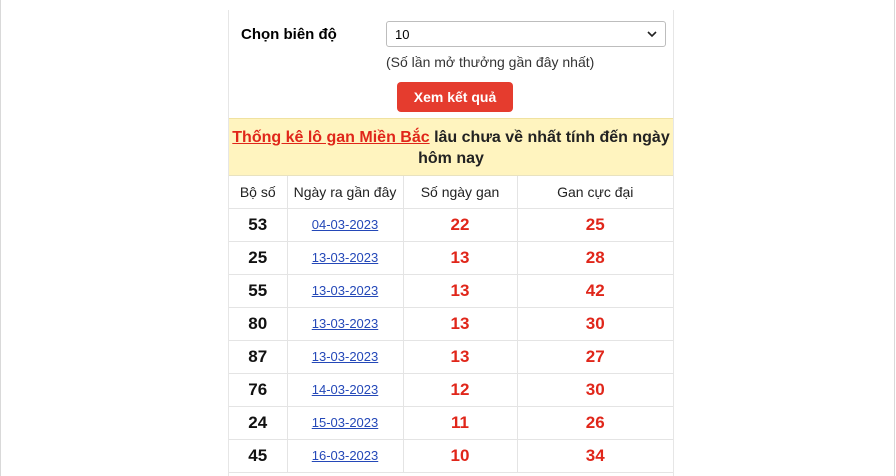  I want to click on header-bo-so: Bộ số, so click(258, 192).